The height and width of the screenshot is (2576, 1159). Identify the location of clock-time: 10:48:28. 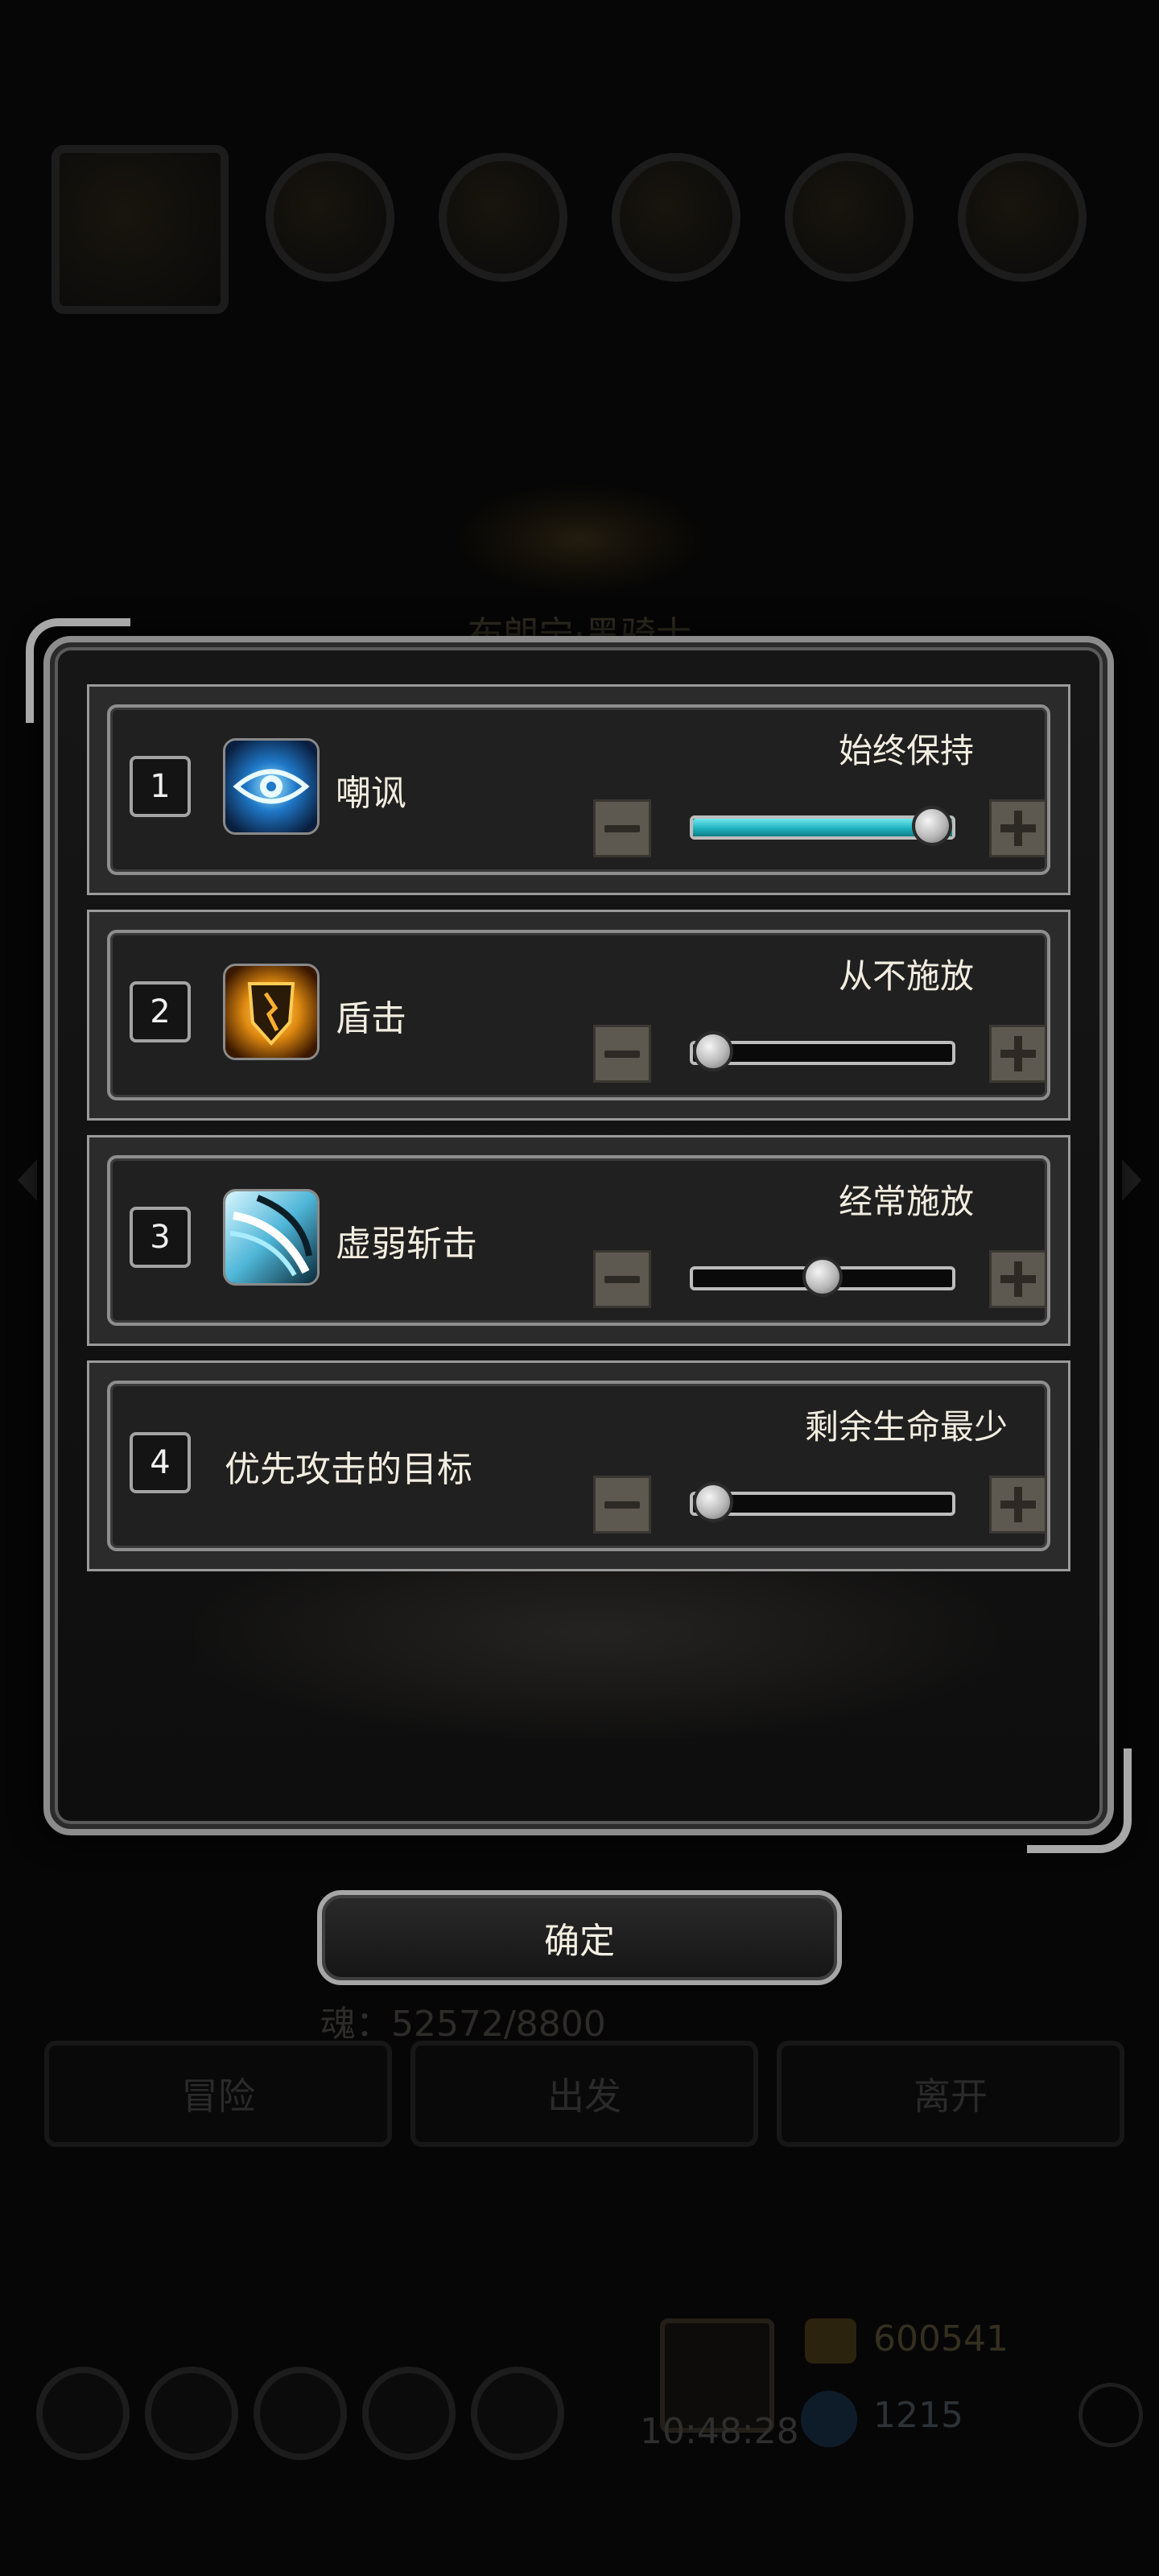
(719, 2431).